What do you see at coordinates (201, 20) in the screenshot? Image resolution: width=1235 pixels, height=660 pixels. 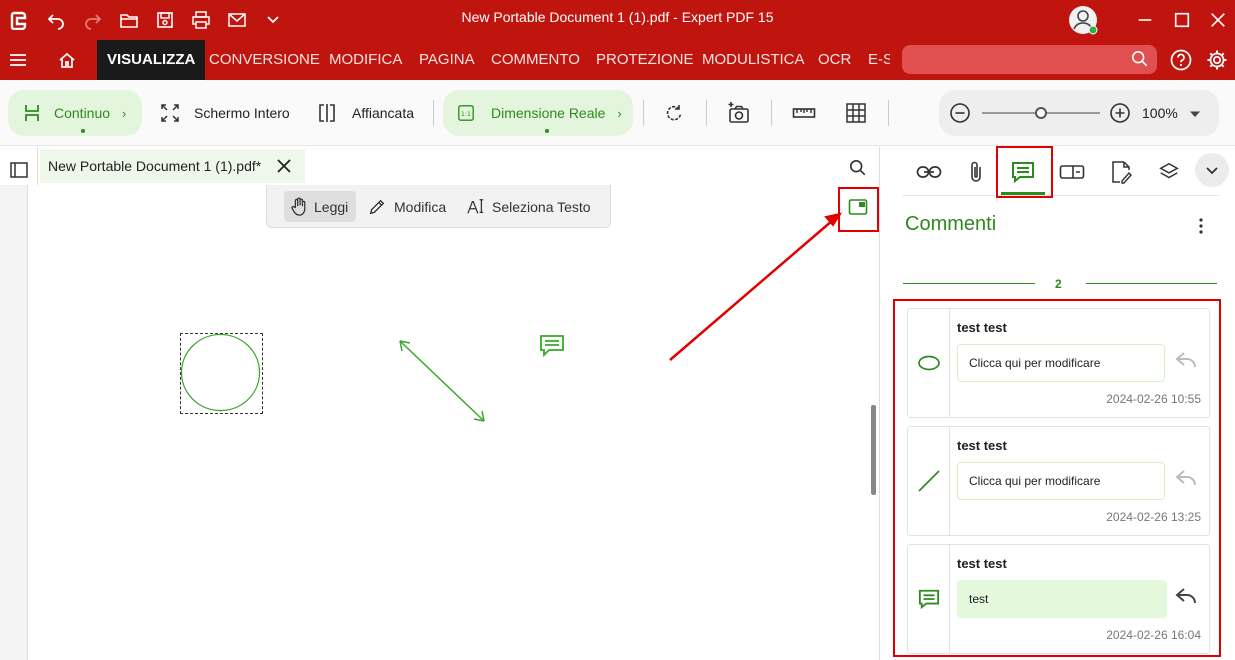 I see `print-icon` at bounding box center [201, 20].